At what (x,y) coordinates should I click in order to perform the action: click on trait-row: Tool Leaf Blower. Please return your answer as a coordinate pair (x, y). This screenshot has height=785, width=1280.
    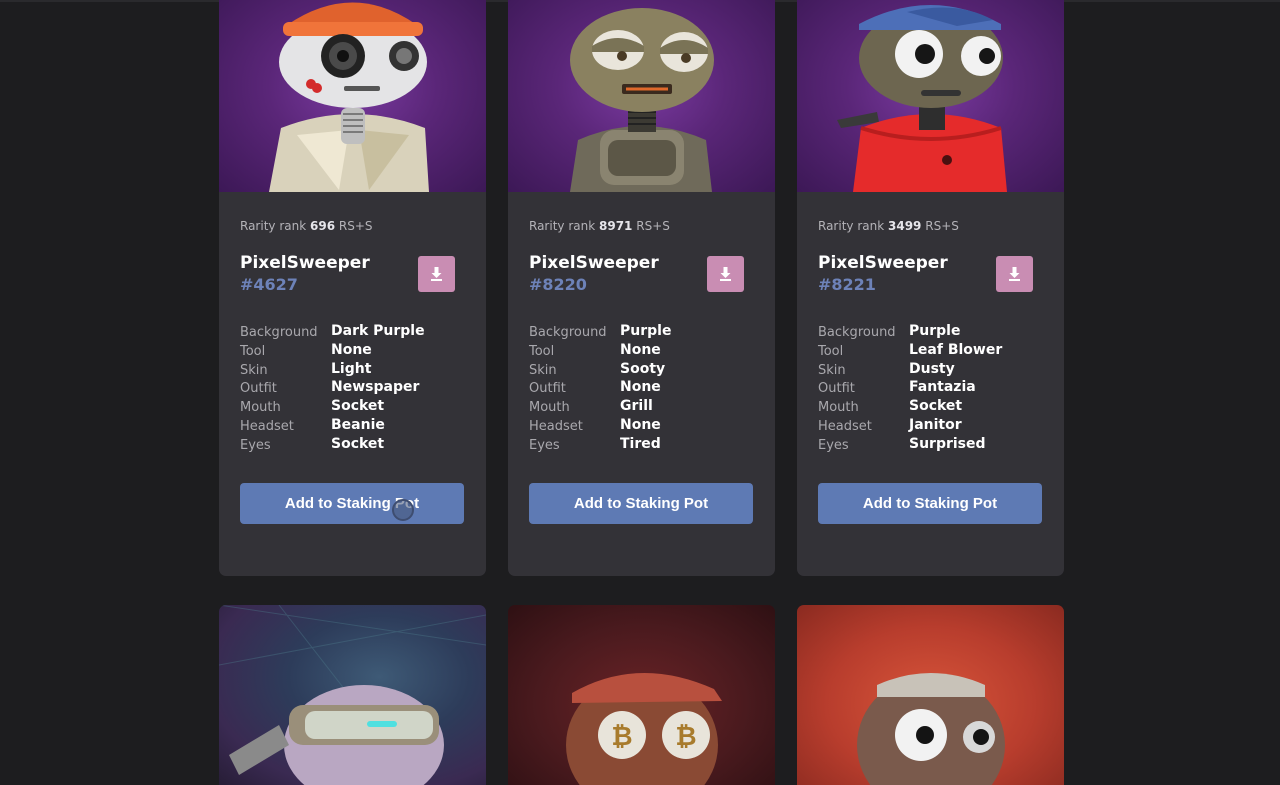
    Looking at the image, I should click on (933, 351).